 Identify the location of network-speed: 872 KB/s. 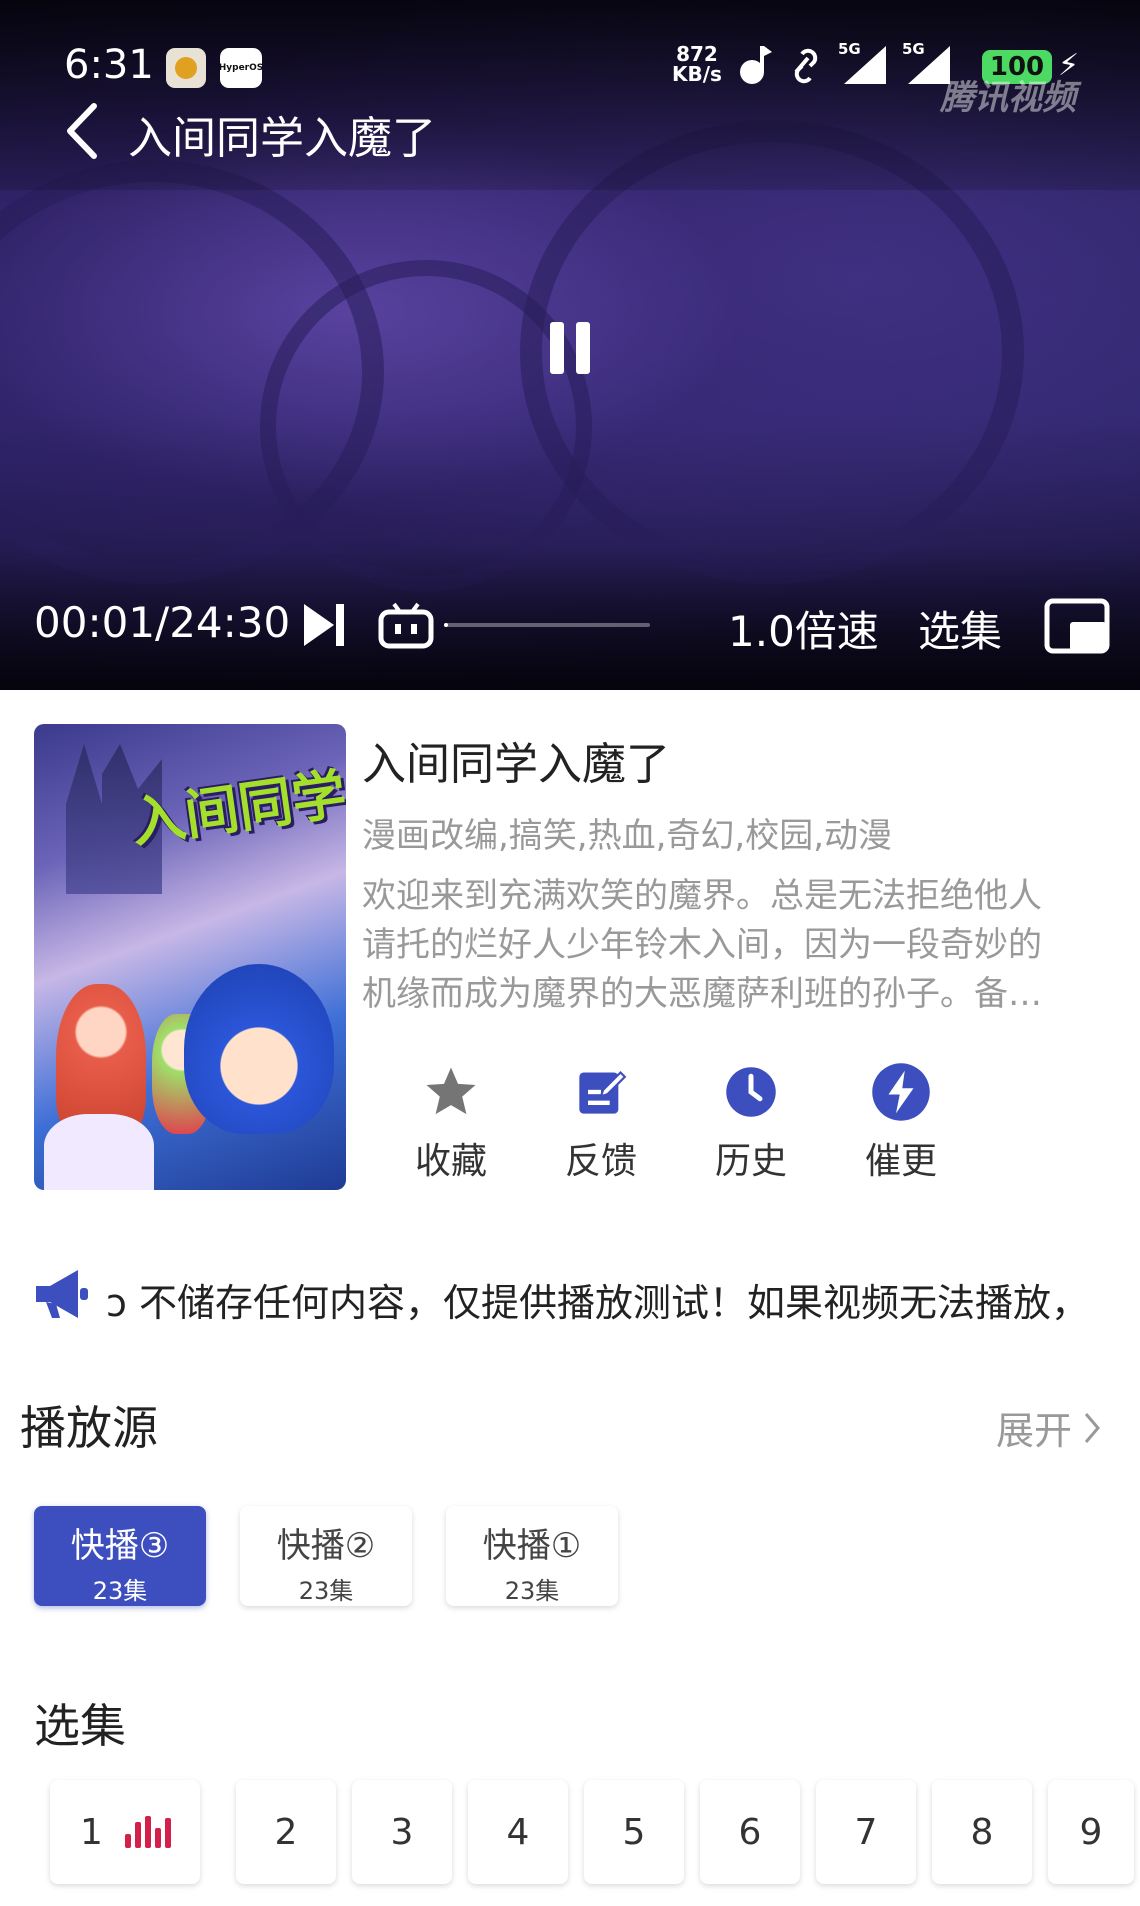
(697, 64).